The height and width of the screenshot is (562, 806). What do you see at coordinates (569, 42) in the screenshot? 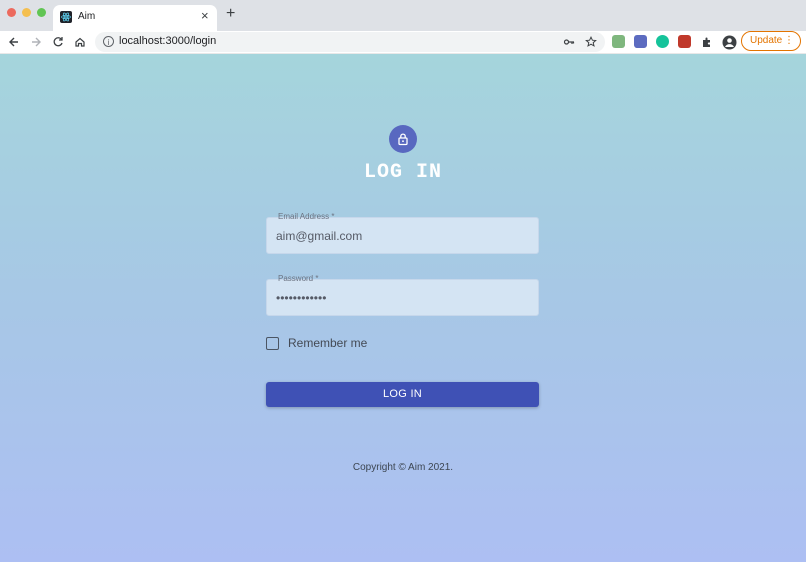
I see `key-icon` at bounding box center [569, 42].